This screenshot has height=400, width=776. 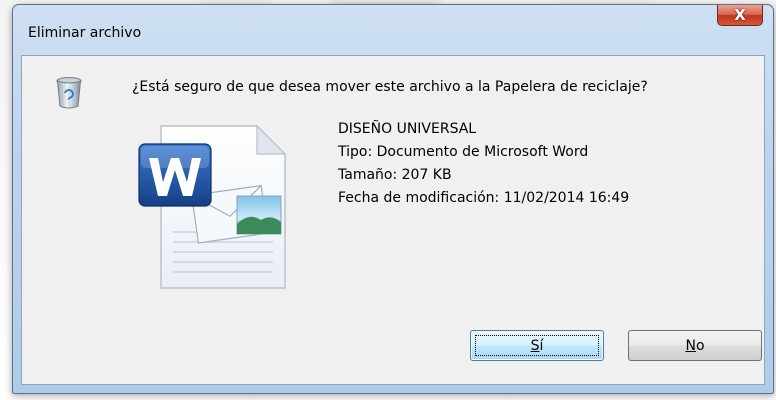 I want to click on file-name: DISEÑO UNIVERSAL, so click(x=407, y=129).